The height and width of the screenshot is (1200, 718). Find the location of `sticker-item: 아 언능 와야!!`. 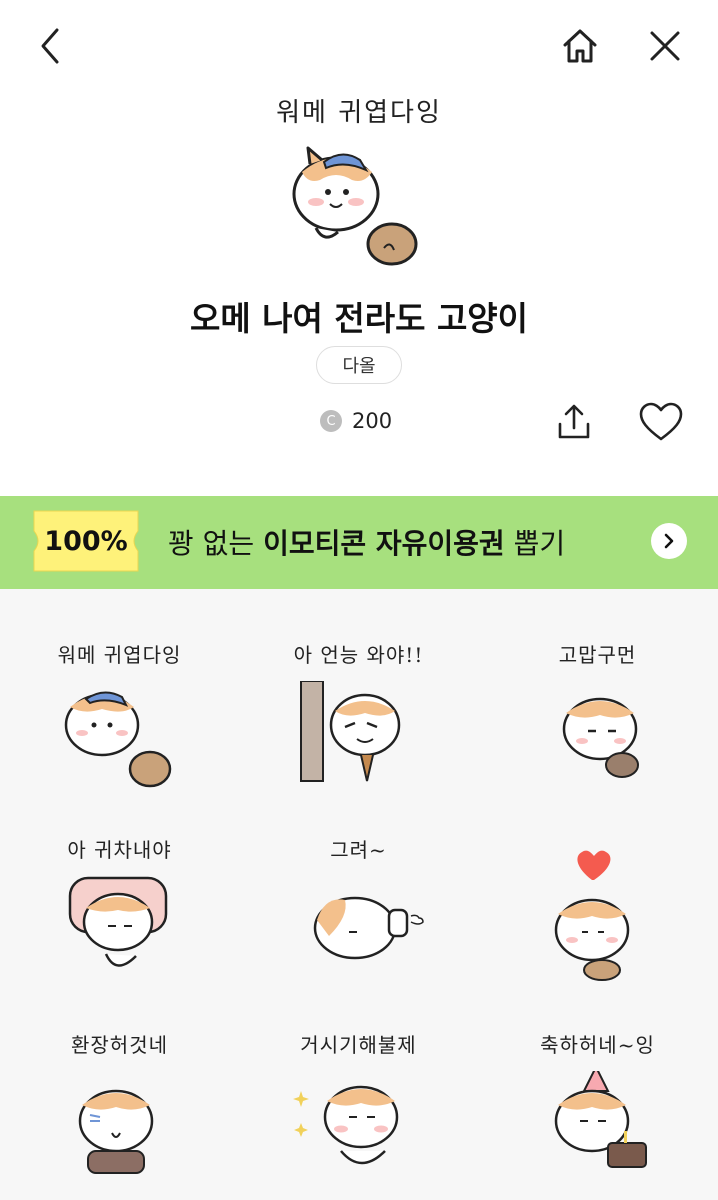

sticker-item: 아 언능 와야!! is located at coordinates (358, 686).